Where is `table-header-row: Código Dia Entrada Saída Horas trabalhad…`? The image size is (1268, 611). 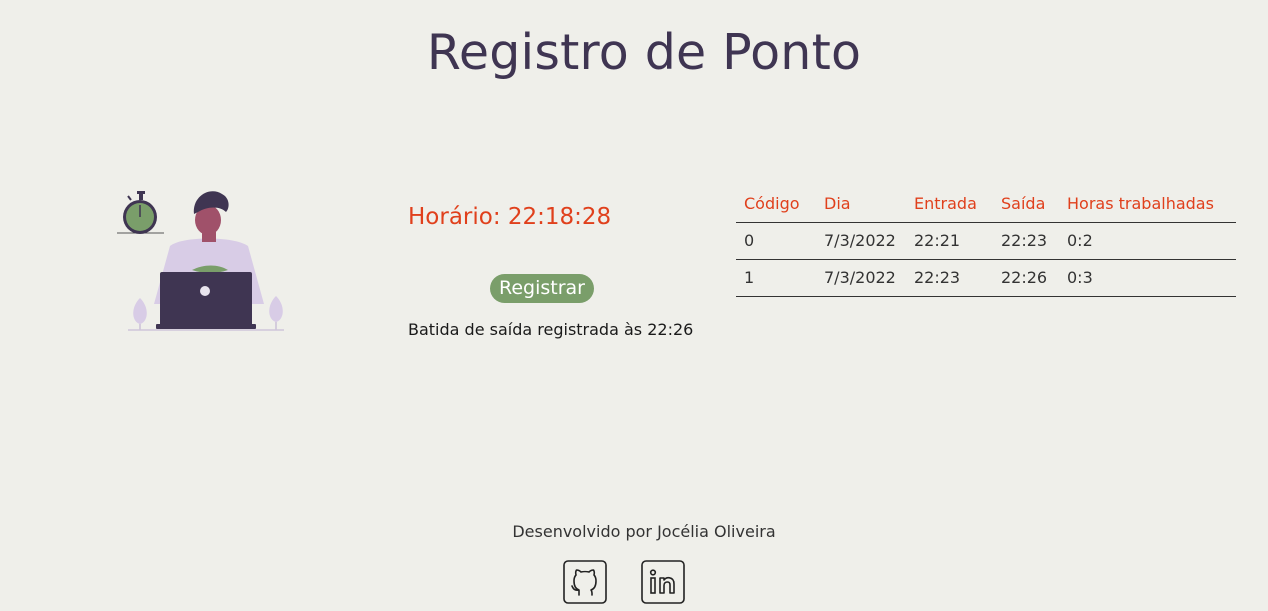
table-header-row: Código Dia Entrada Saída Horas trabalhad… is located at coordinates (986, 204).